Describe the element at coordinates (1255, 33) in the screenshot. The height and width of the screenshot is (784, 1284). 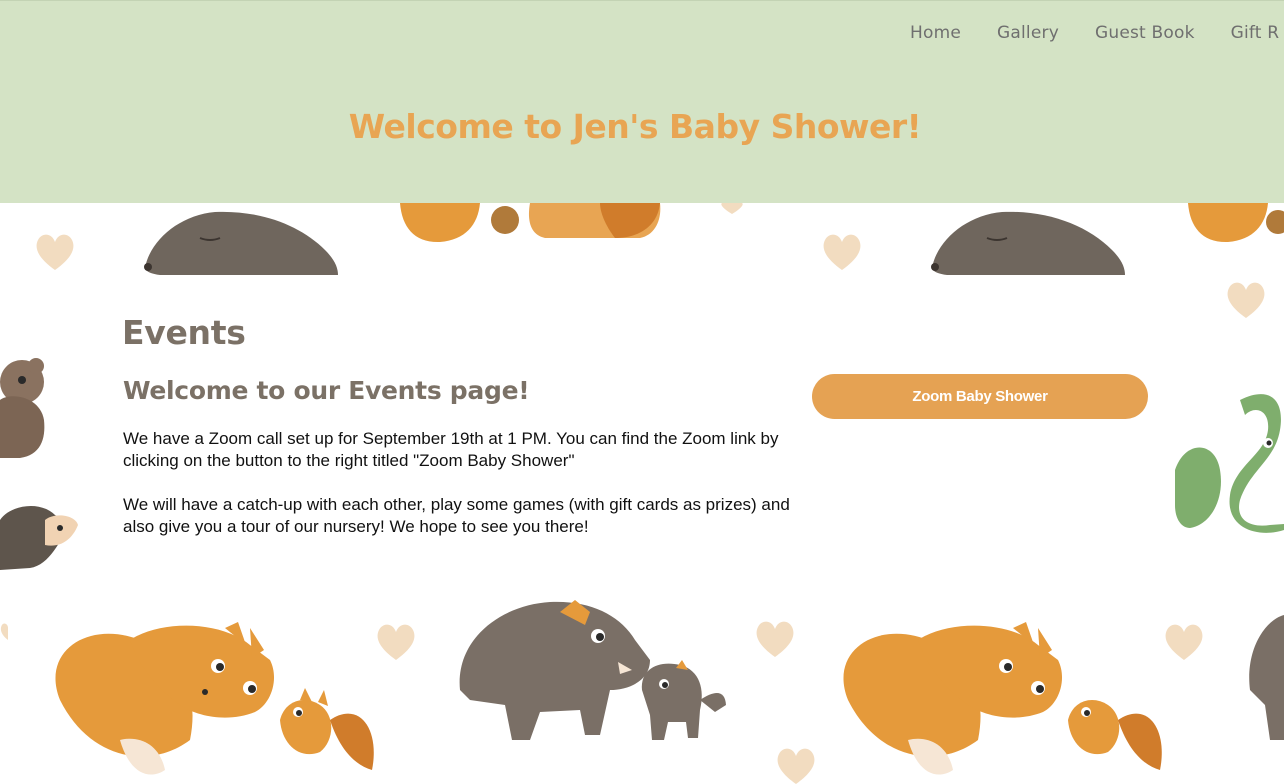
I see `nav-gift-registry-link: Gift R` at that location.